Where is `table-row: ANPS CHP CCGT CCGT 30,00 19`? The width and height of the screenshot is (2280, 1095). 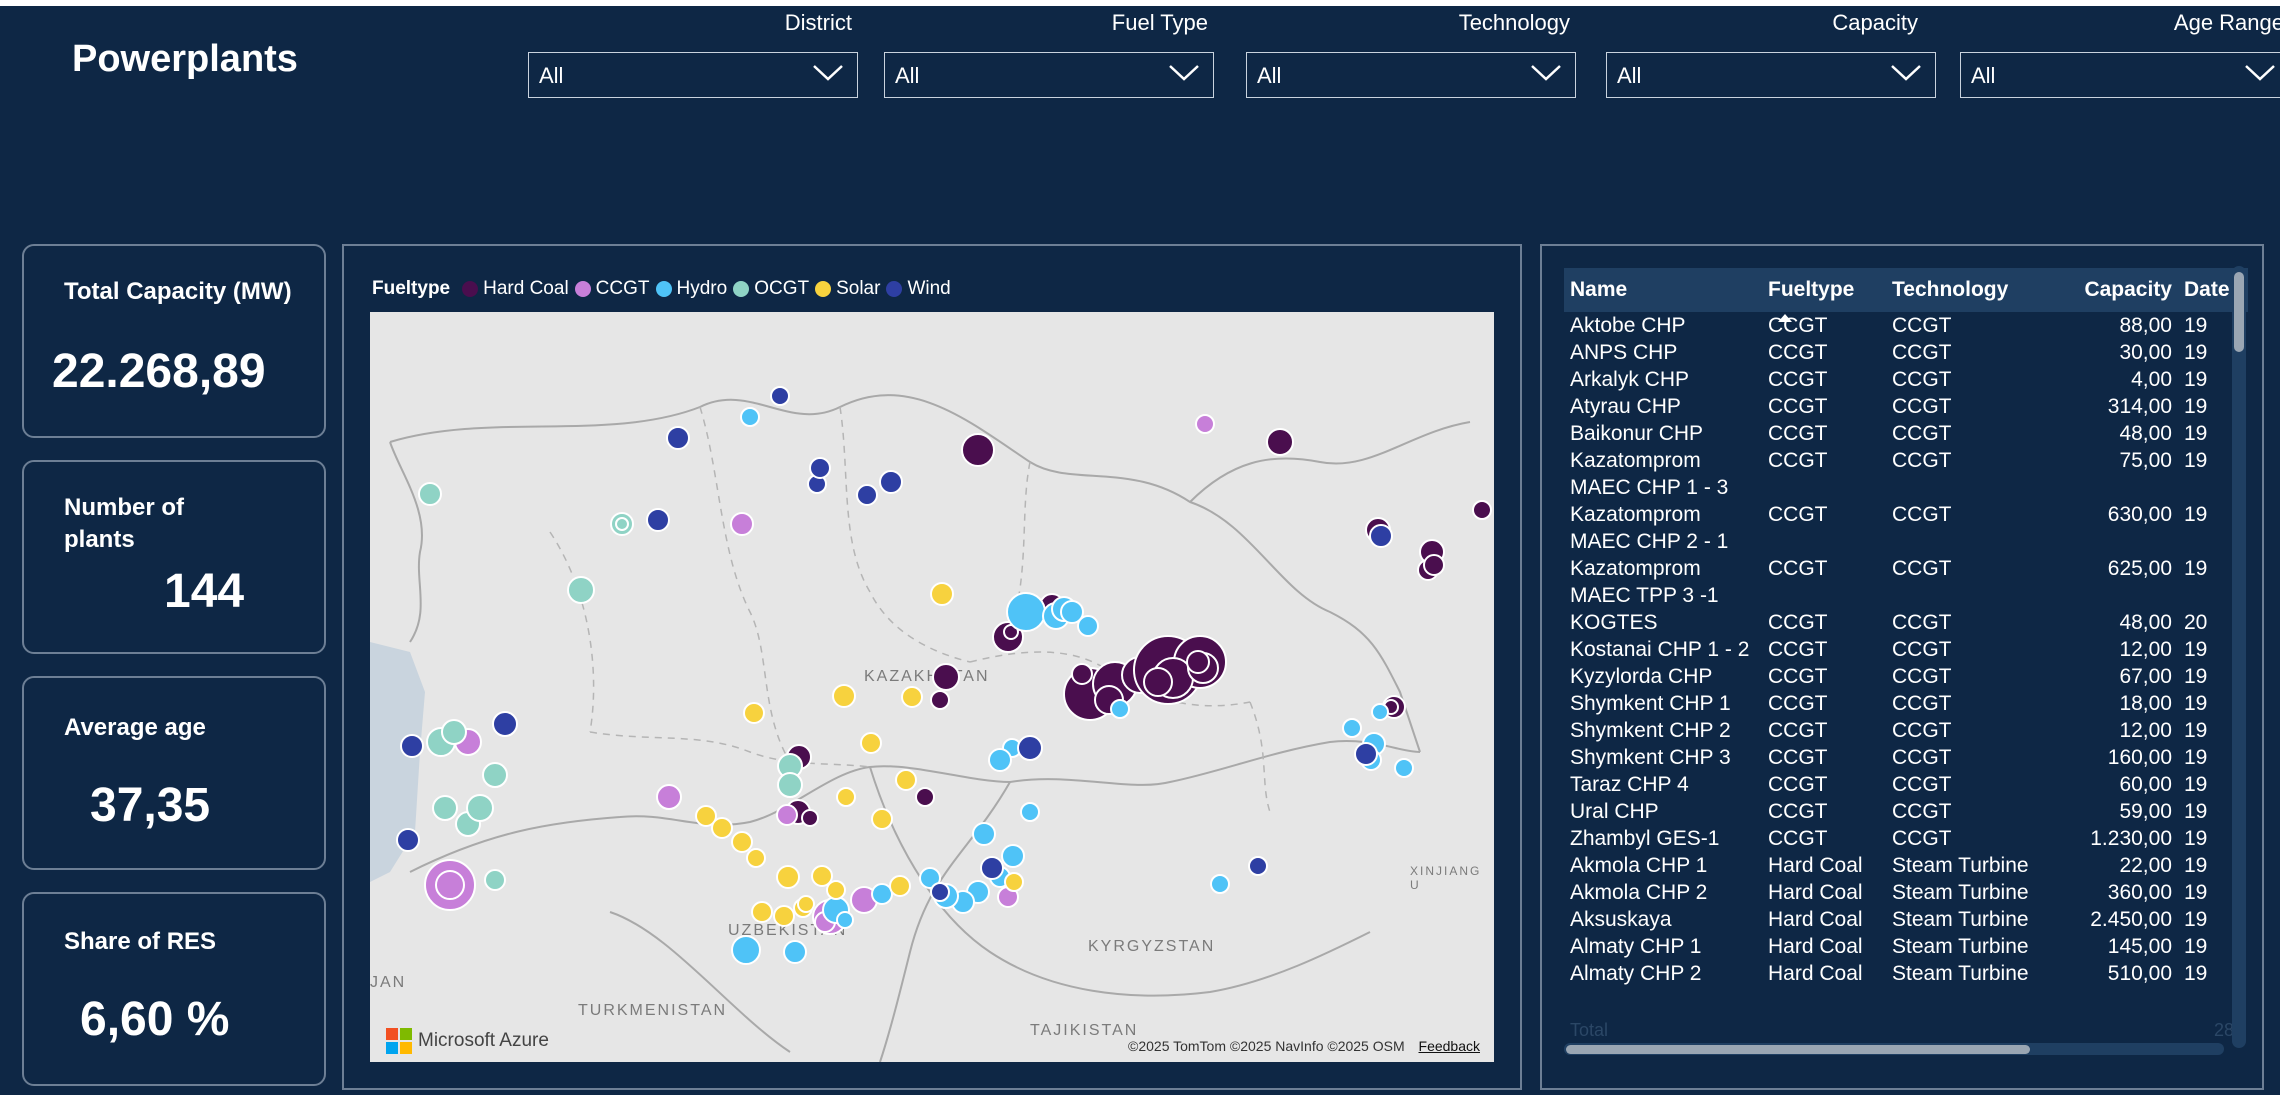
table-row: ANPS CHP CCGT CCGT 30,00 19 is located at coordinates (1906, 352).